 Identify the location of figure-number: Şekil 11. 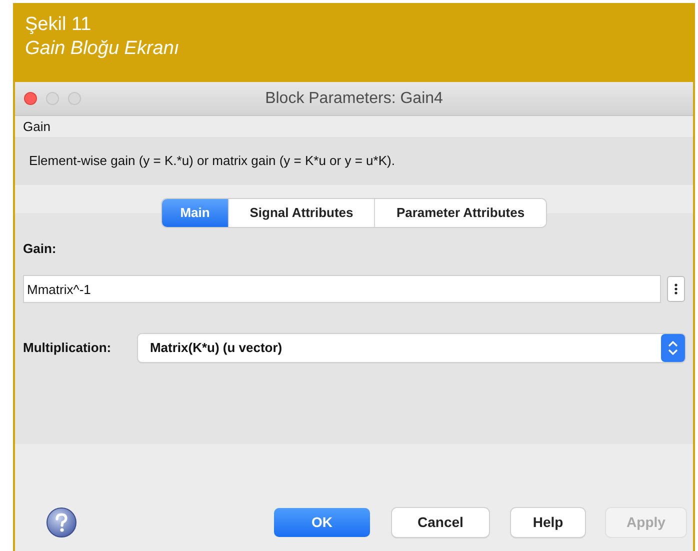
(58, 25).